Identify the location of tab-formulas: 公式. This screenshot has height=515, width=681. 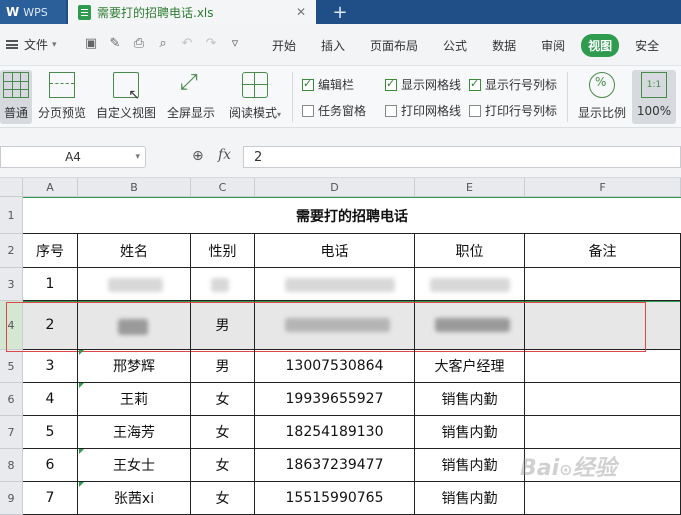
(455, 45).